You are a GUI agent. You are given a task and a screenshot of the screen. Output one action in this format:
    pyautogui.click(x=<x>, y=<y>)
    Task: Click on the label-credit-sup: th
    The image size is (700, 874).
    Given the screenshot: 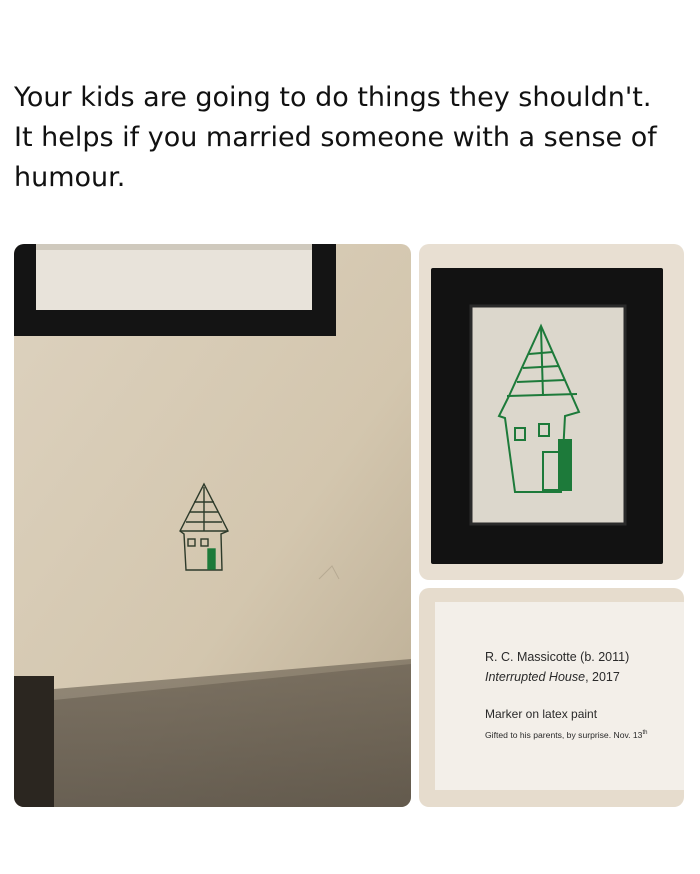 What is the action you would take?
    pyautogui.click(x=645, y=733)
    